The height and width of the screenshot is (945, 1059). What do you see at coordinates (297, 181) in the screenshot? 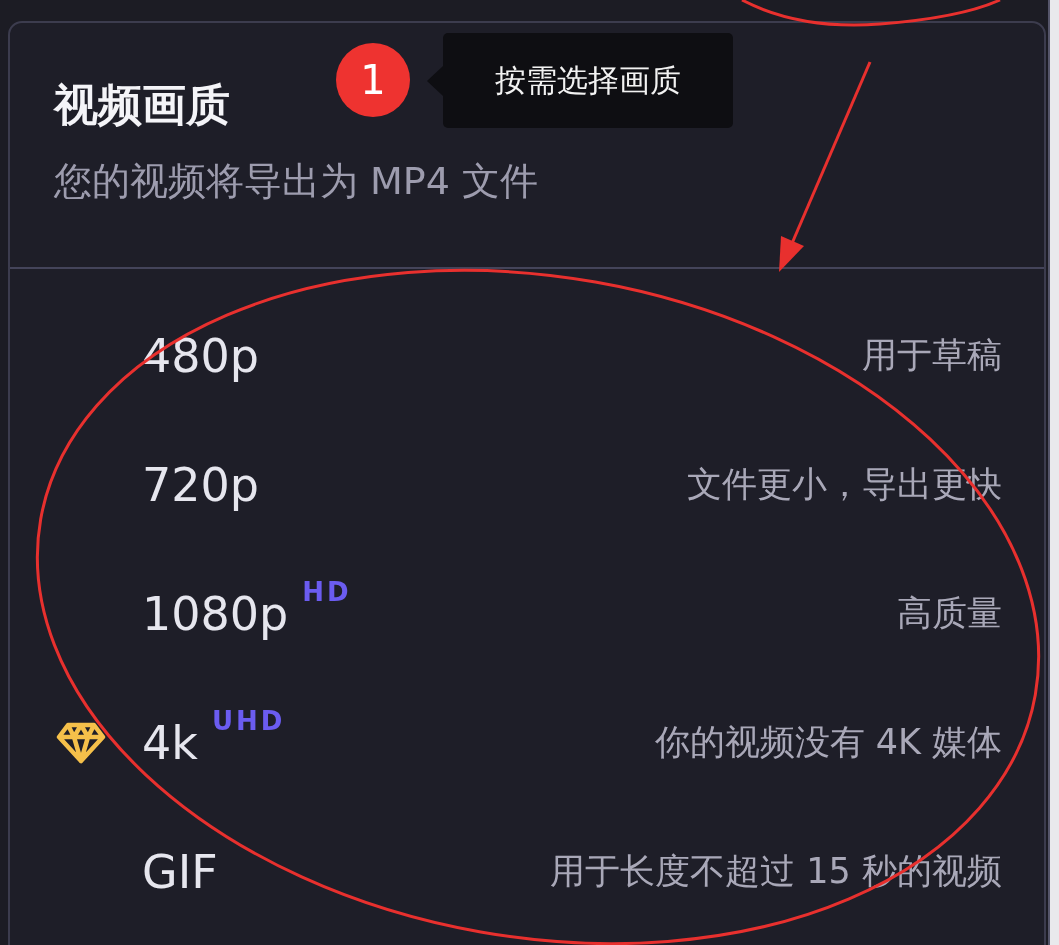
I see `panel-subtitle: 您的视频将导出为 MP4 文件` at bounding box center [297, 181].